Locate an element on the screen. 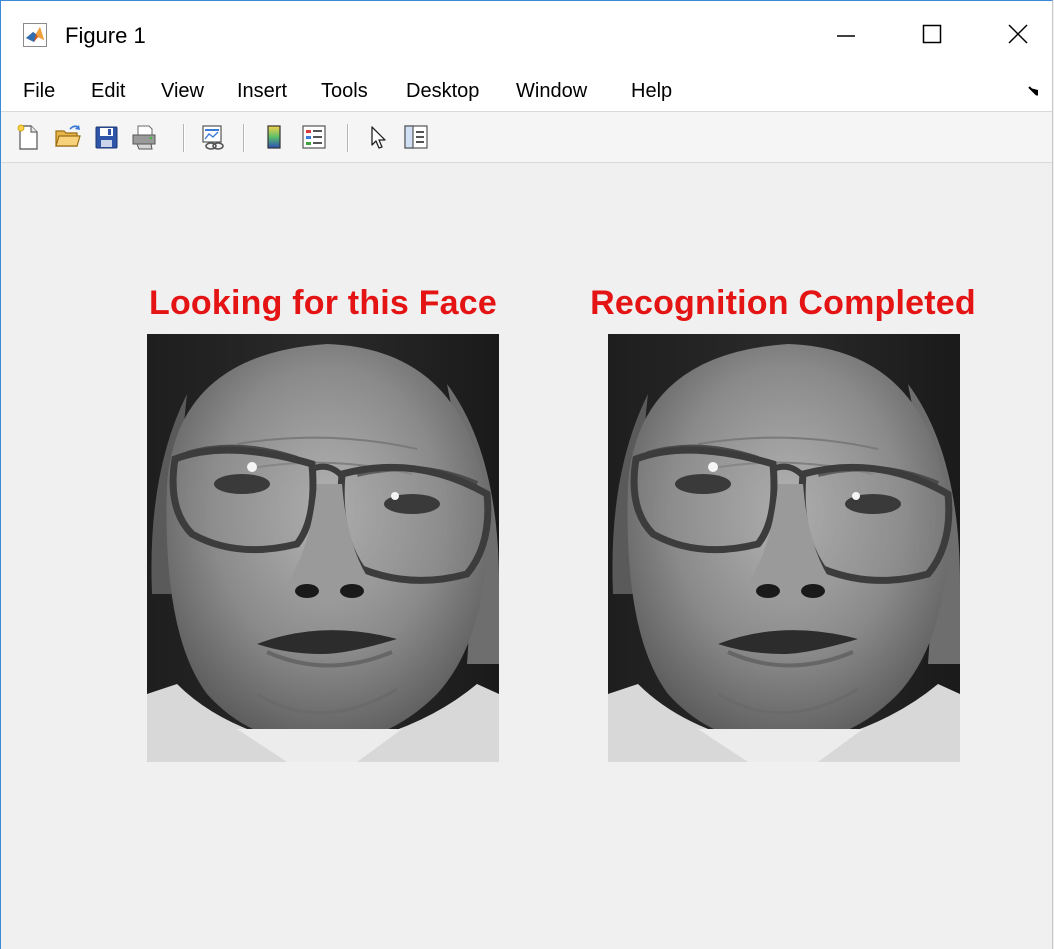 The height and width of the screenshot is (949, 1054). link-plot-icon is located at coordinates (214, 137).